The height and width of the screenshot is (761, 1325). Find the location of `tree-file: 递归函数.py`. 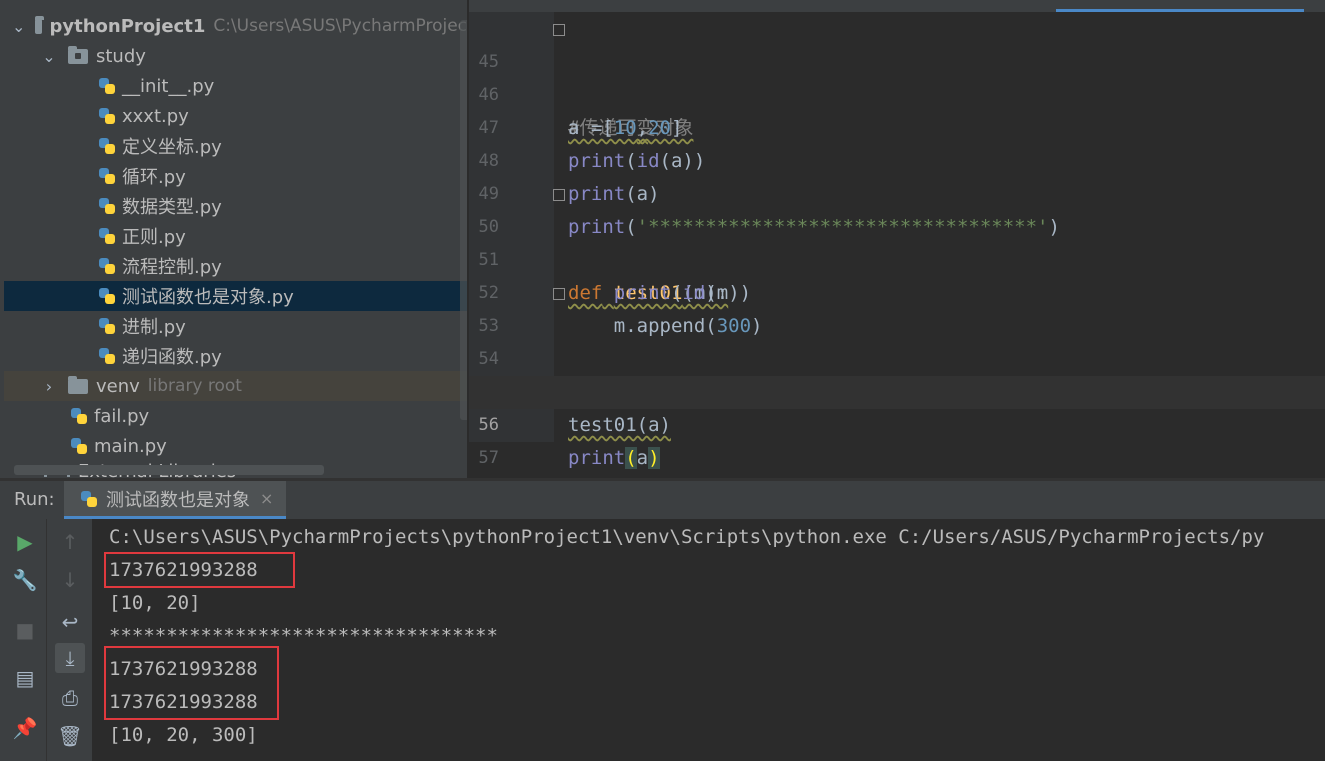

tree-file: 递归函数.py is located at coordinates (235, 356).